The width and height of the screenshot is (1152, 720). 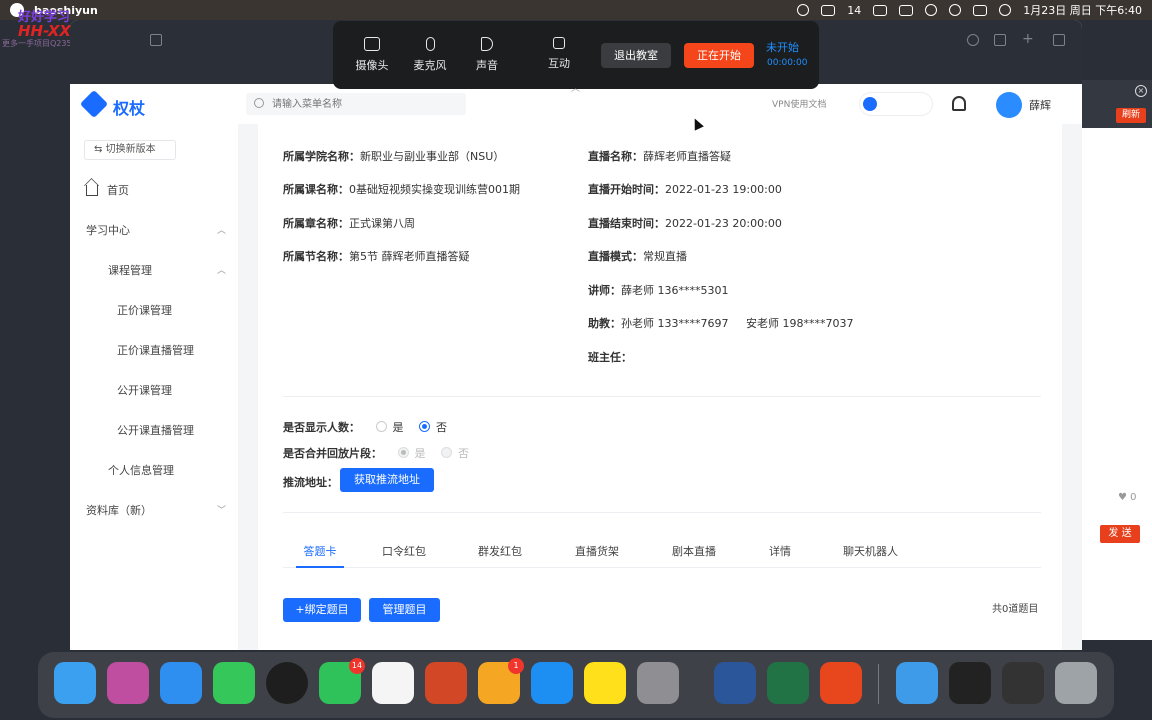 I want to click on field-value: 2022-01-23 20:00:00, so click(x=723, y=223).